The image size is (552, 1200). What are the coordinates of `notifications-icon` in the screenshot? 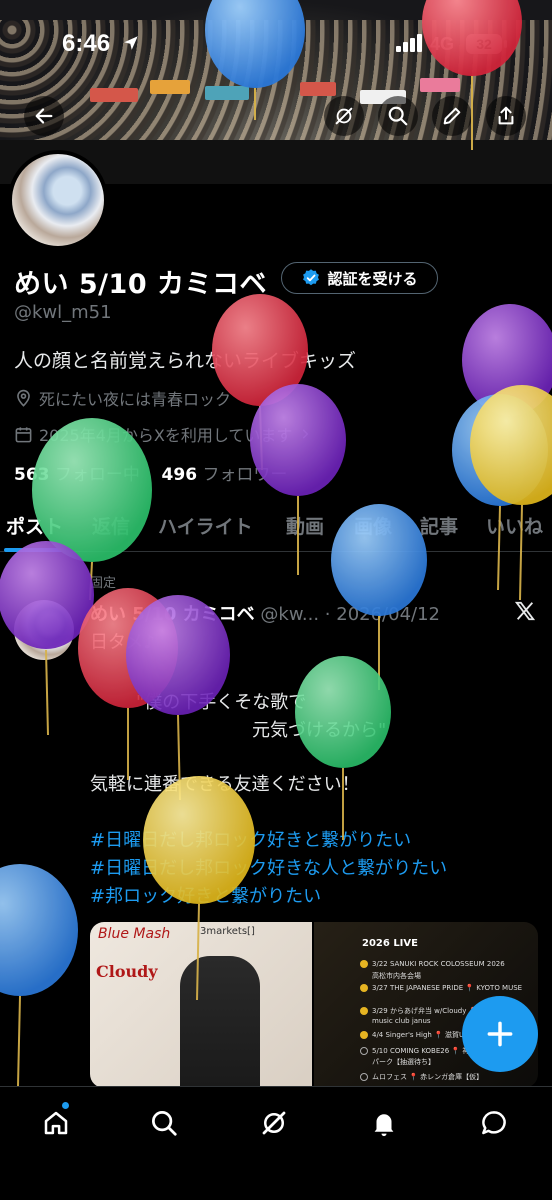 It's located at (384, 1125).